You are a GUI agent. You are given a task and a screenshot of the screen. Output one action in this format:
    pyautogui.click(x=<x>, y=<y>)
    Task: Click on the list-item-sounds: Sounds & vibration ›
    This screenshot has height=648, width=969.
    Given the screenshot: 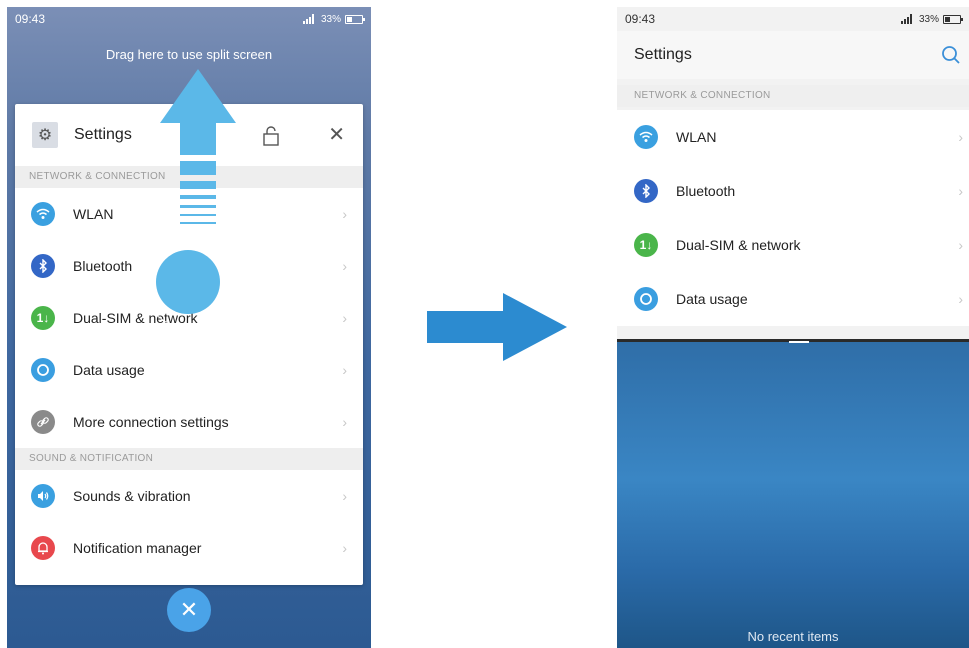 What is the action you would take?
    pyautogui.click(x=189, y=496)
    